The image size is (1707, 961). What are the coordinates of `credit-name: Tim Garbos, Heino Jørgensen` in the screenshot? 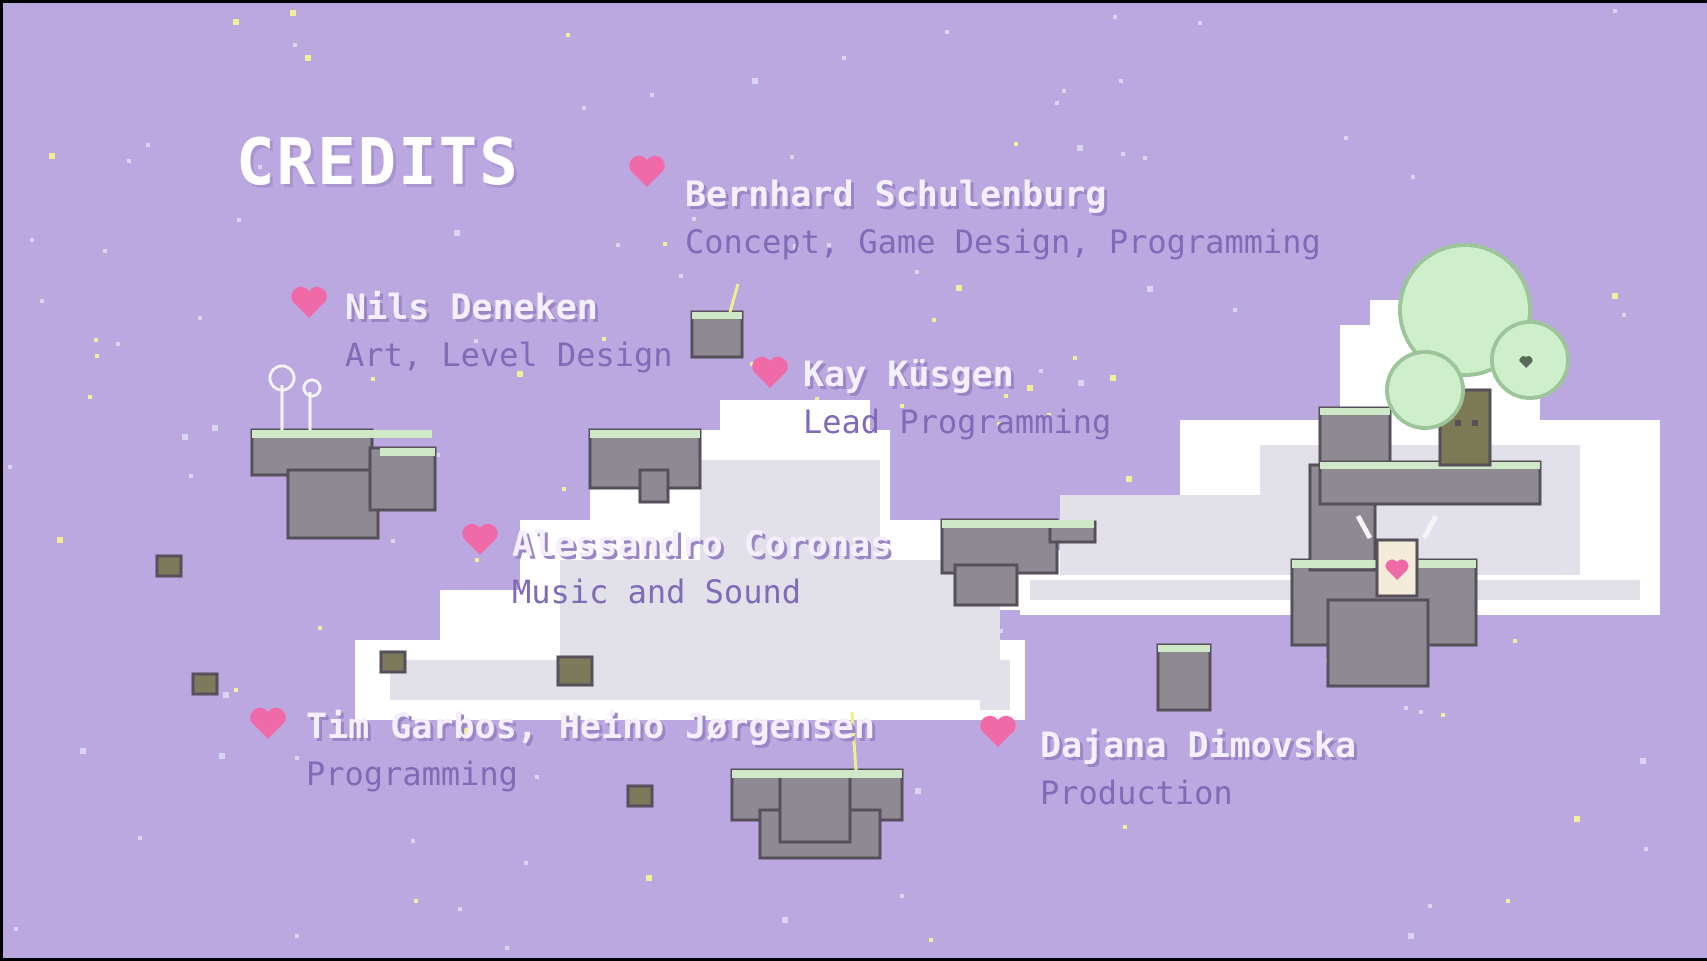 It's located at (590, 727).